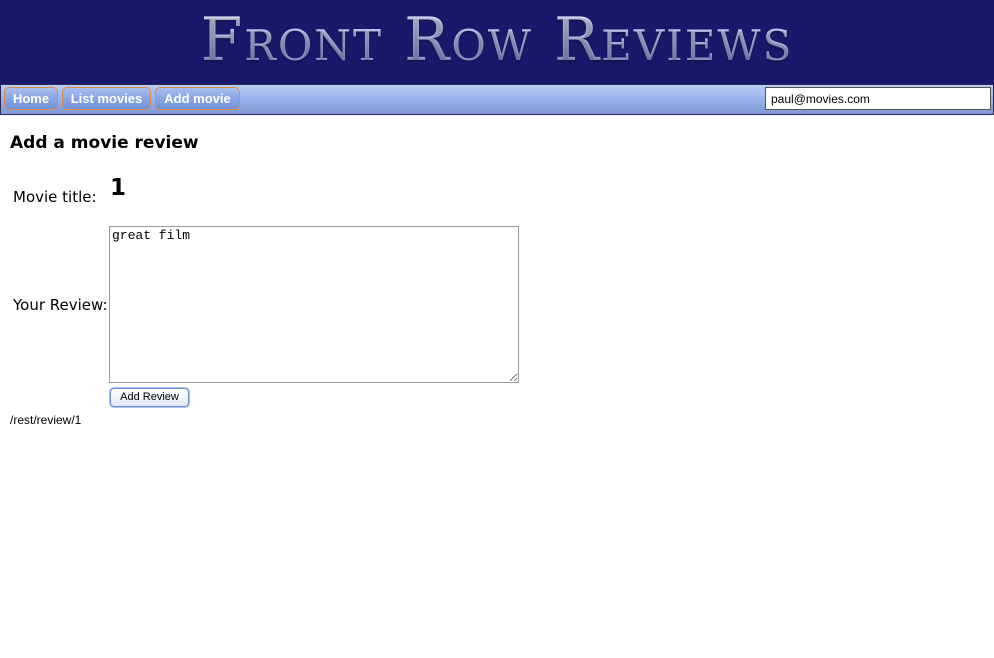  I want to click on nav-add-movie-button: Add movie, so click(197, 98).